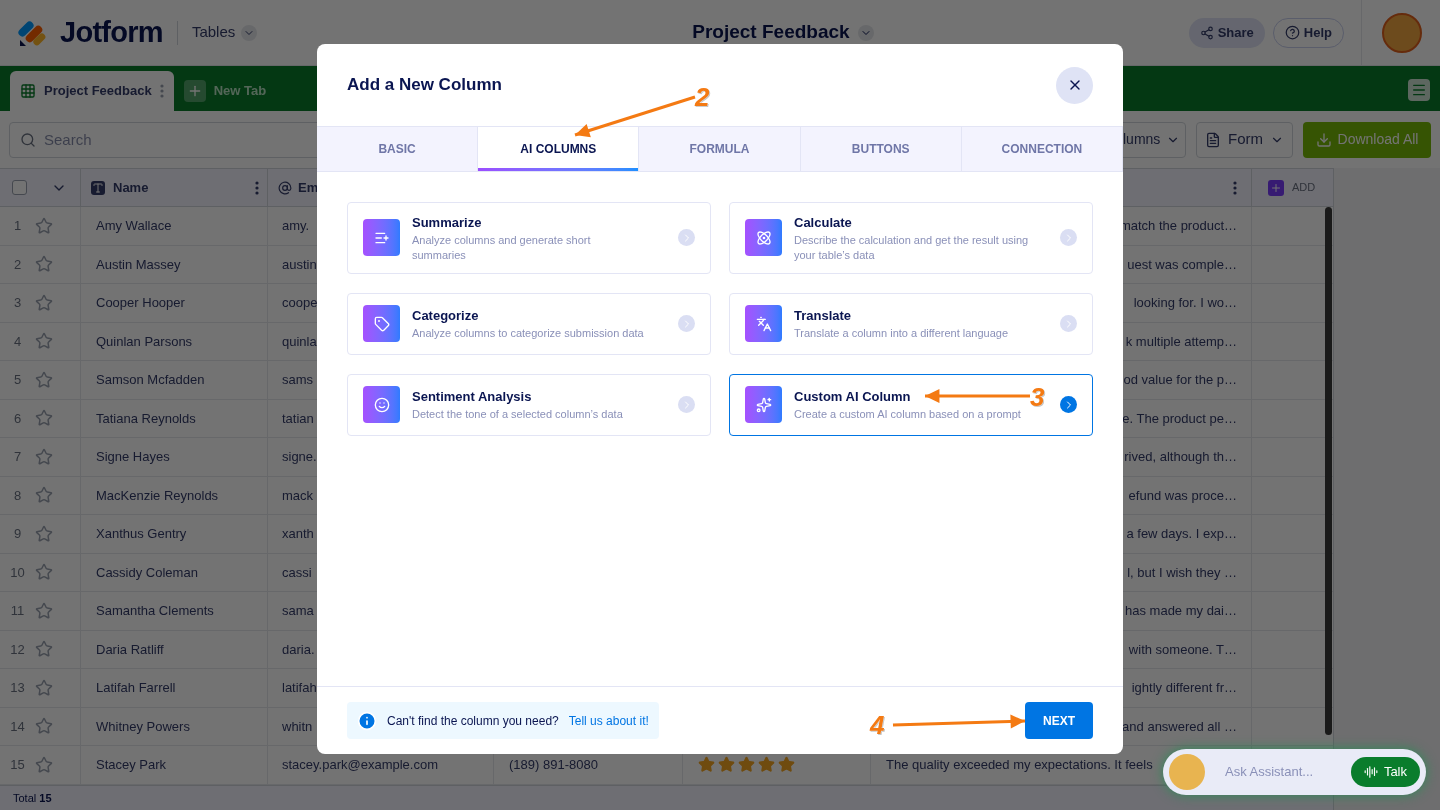 The width and height of the screenshot is (1440, 810). What do you see at coordinates (911, 238) in the screenshot?
I see `option-card: Calculate Describe the calculation and get the result using your table’s data` at bounding box center [911, 238].